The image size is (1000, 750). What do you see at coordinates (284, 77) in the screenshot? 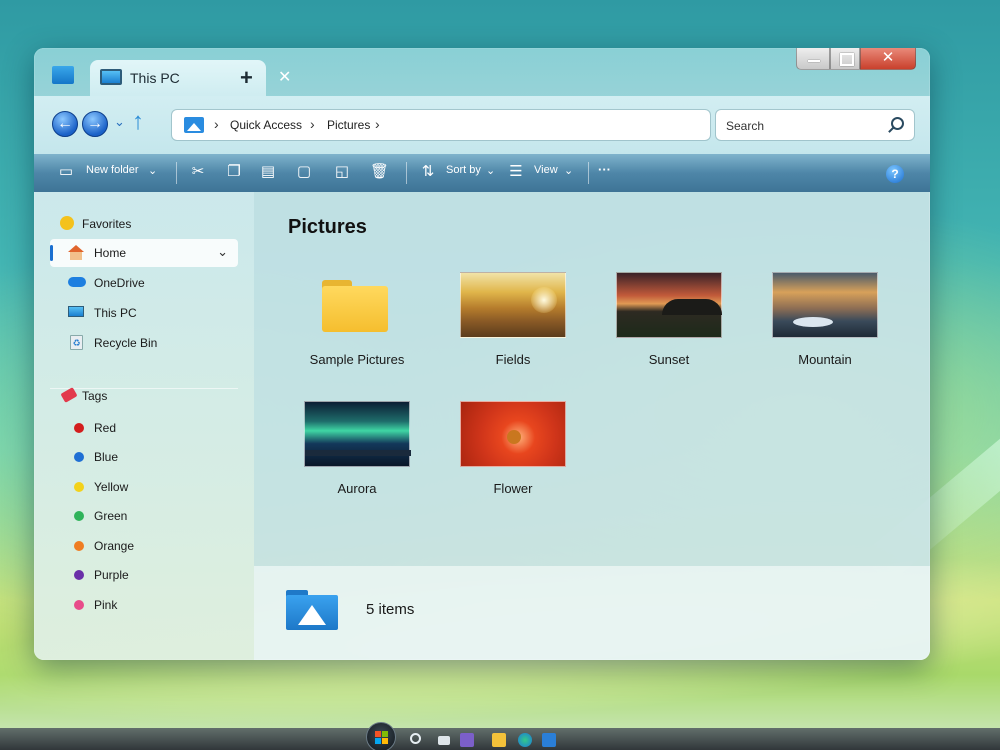
I see `close-tab-button: ✕` at bounding box center [284, 77].